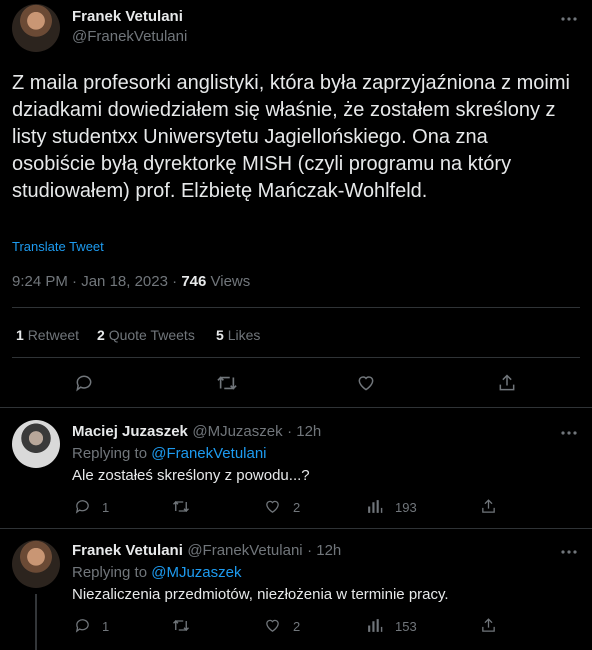 The image size is (592, 650). What do you see at coordinates (191, 475) in the screenshot?
I see `reply-text: Ale zostałeś skreślony z powodu...?` at bounding box center [191, 475].